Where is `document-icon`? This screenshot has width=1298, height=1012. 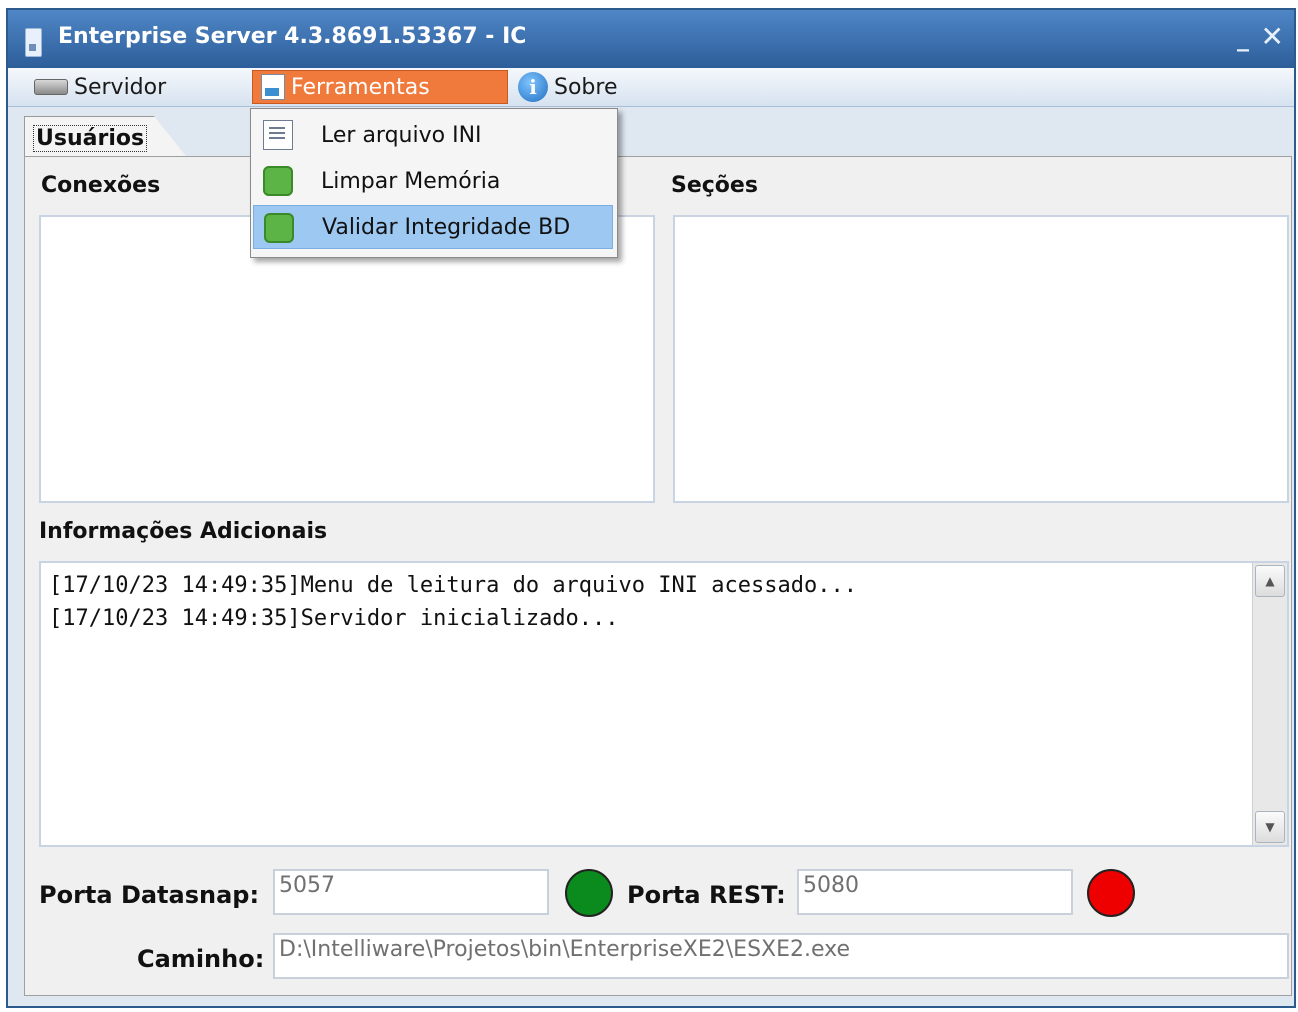
document-icon is located at coordinates (278, 135).